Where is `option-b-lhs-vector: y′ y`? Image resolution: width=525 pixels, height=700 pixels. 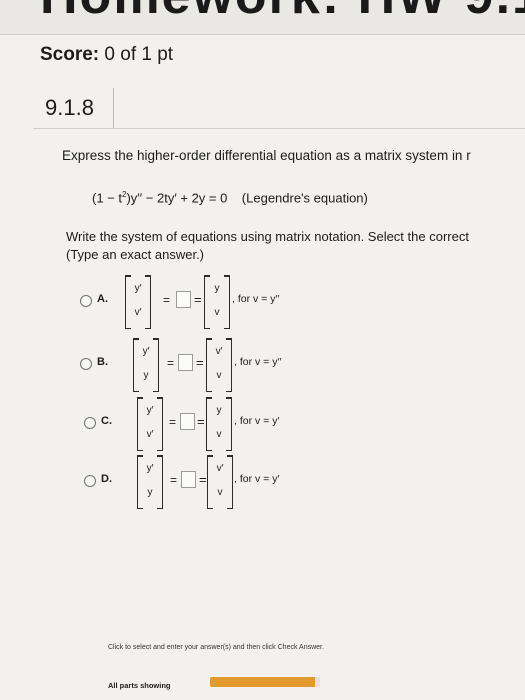
option-b-lhs-vector: y′ y is located at coordinates (146, 365).